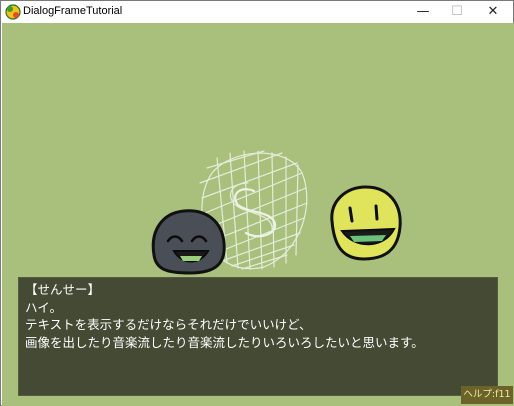 The image size is (514, 406). Describe the element at coordinates (366, 223) in the screenshot. I see `yellow-blob-character` at that location.